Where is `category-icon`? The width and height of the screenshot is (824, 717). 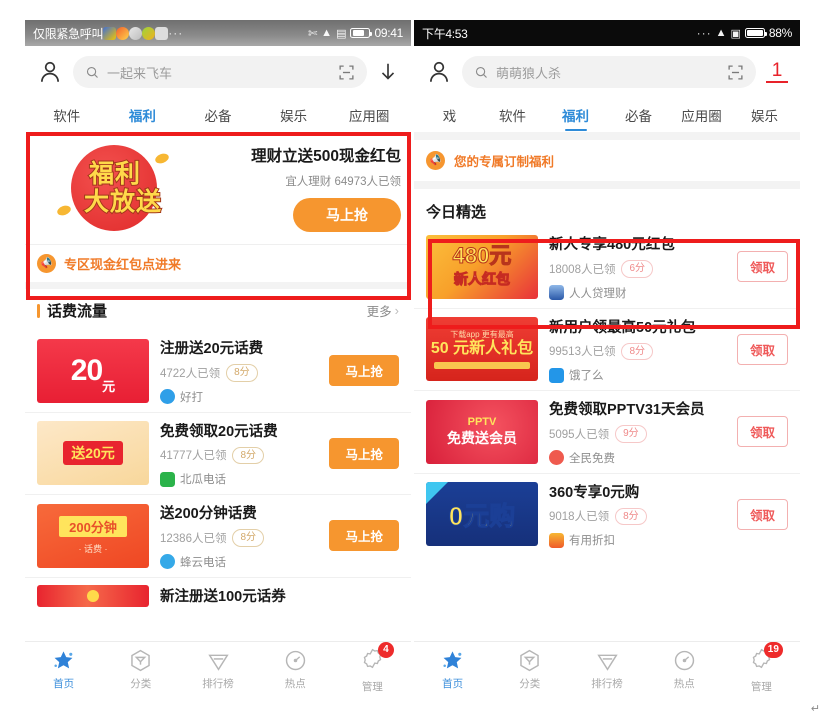 category-icon is located at coordinates (530, 660).